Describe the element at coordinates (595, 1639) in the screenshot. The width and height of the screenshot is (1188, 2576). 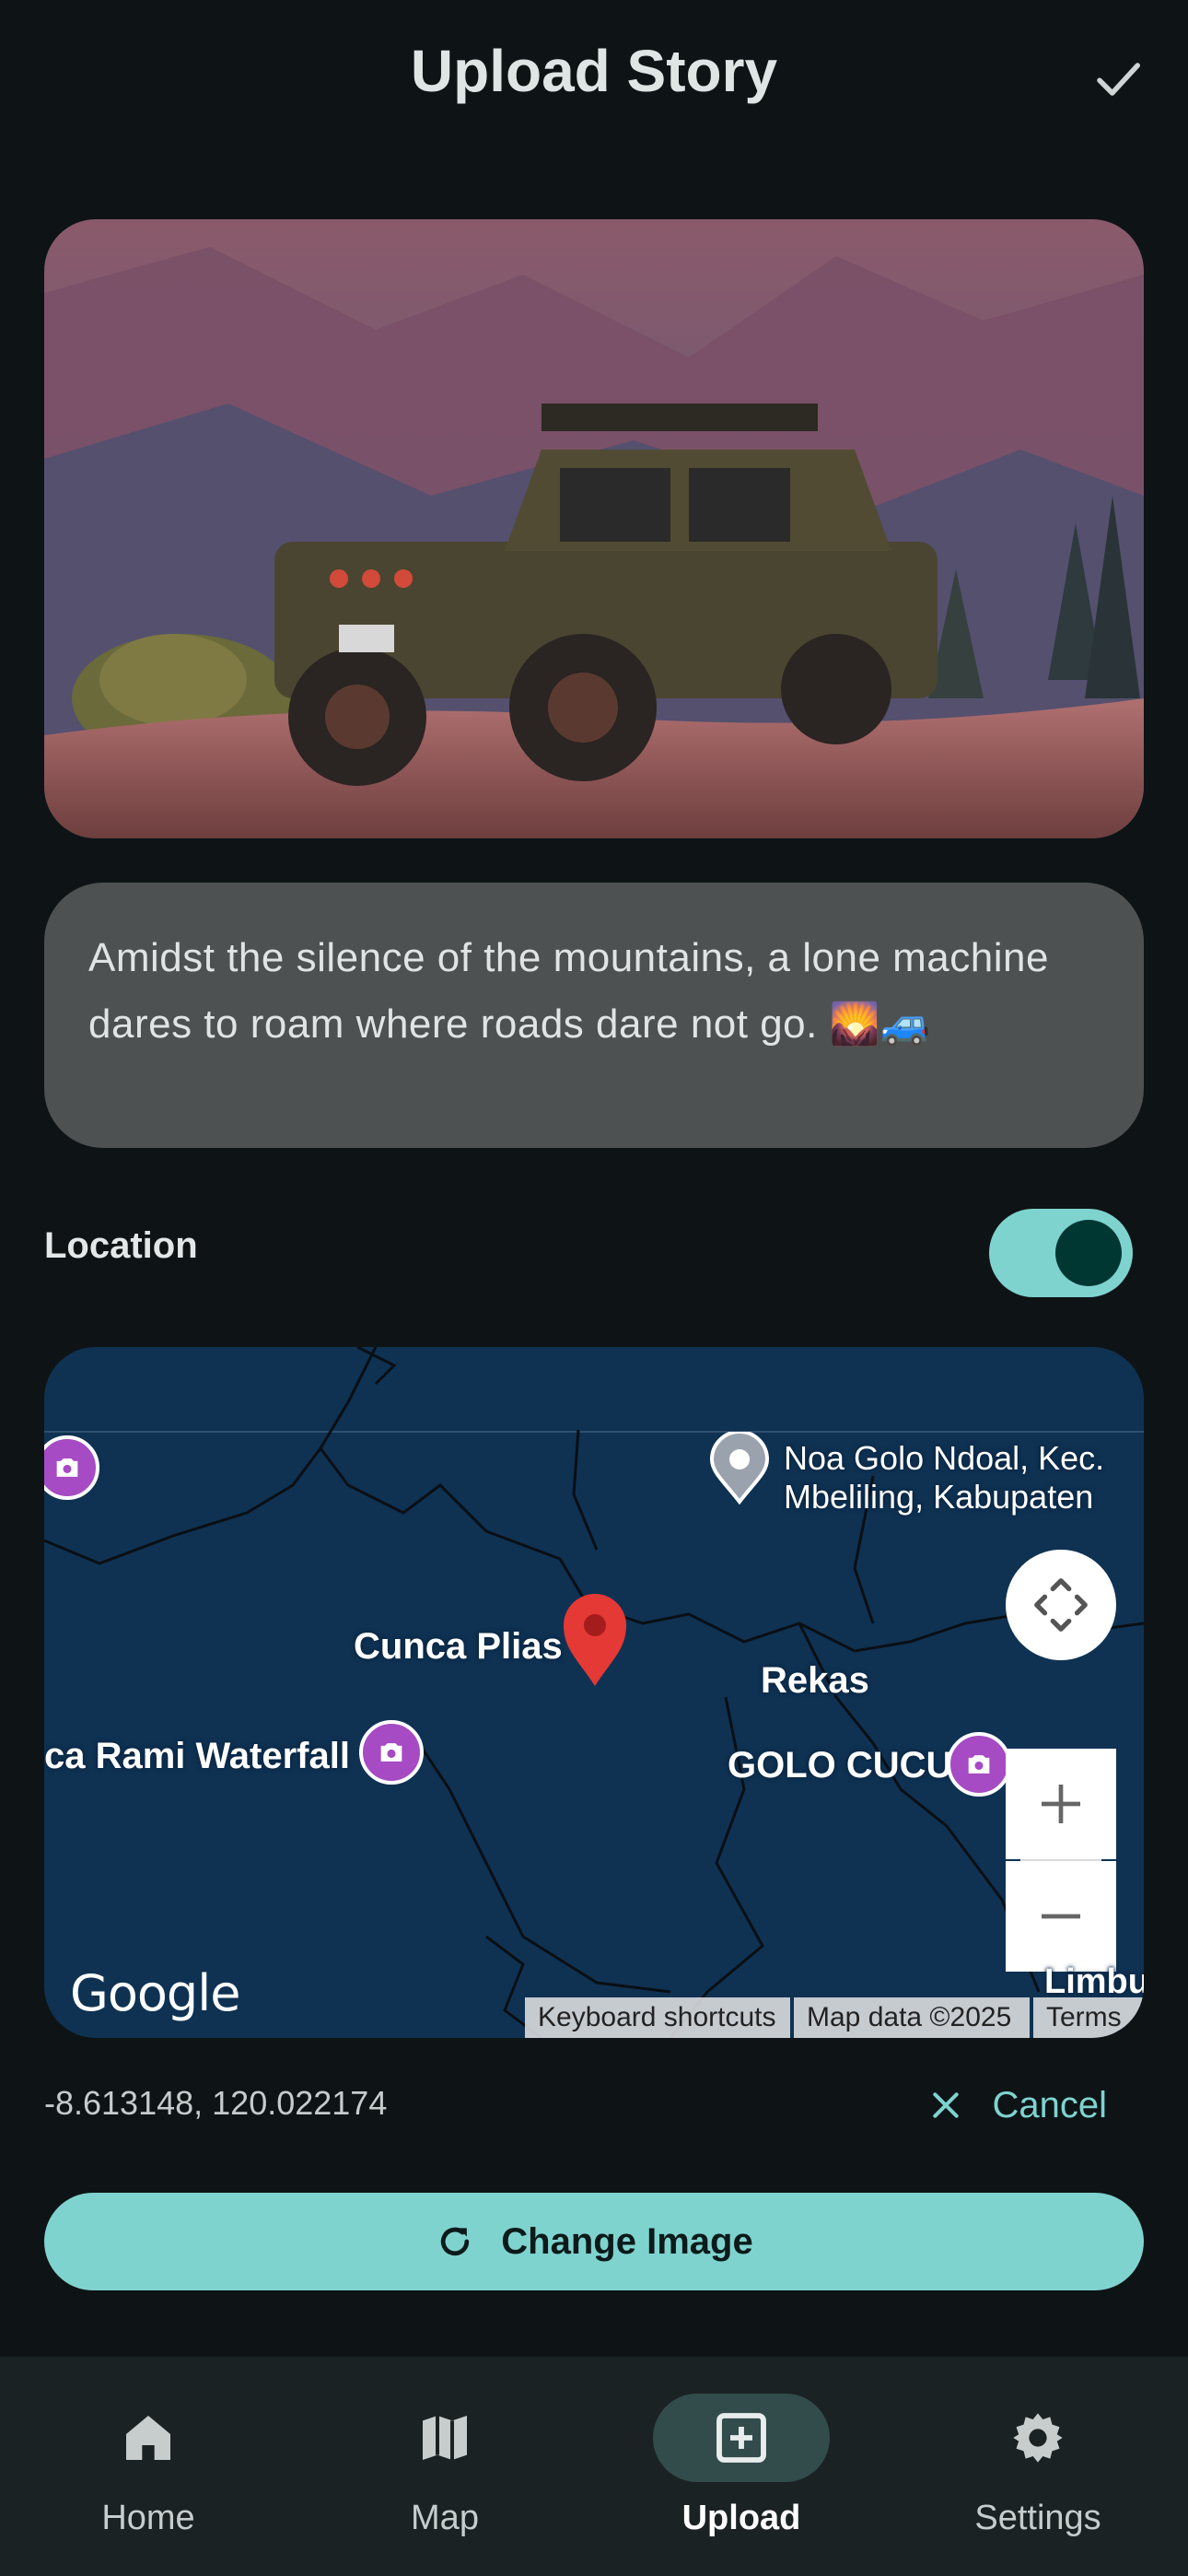
I see `red-pin-icon` at that location.